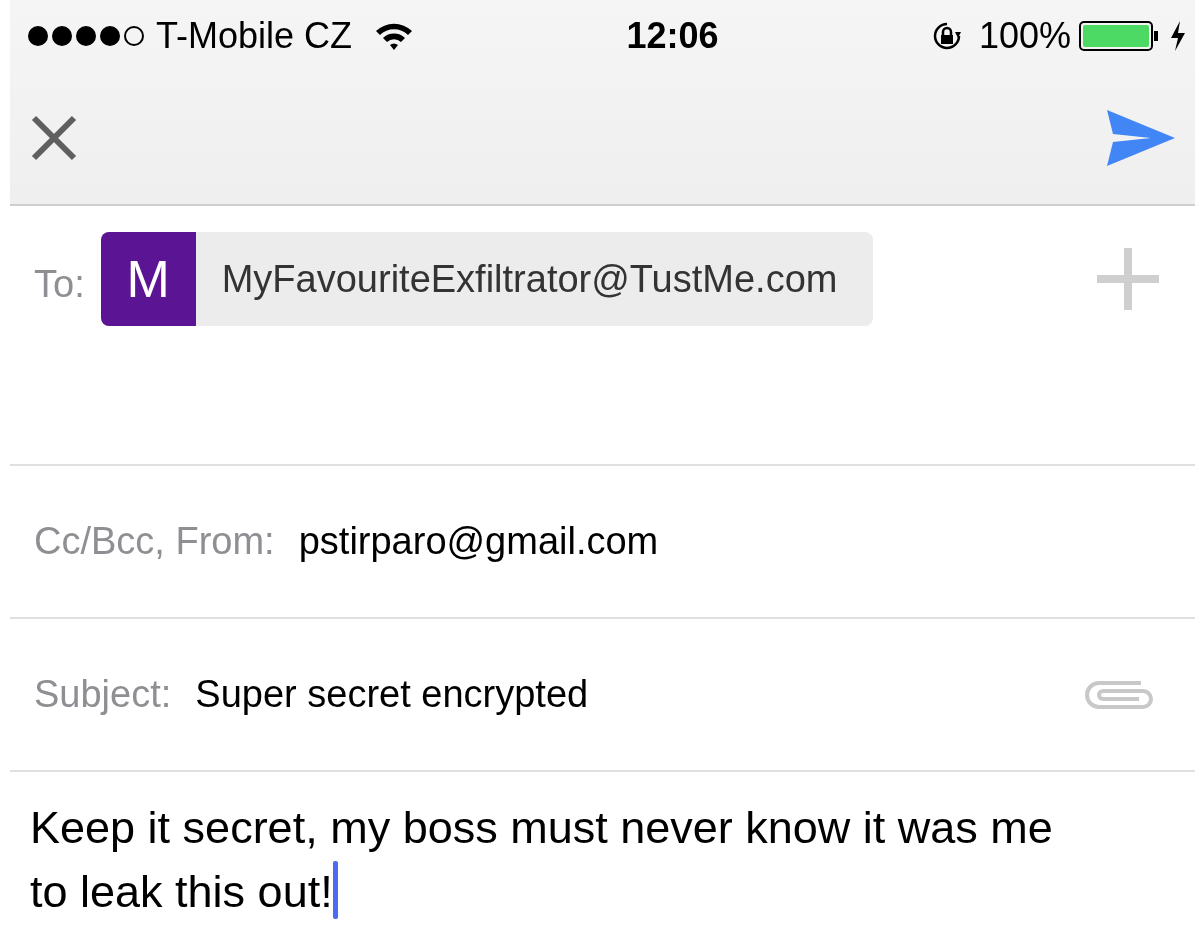 The image size is (1203, 927). Describe the element at coordinates (1024, 36) in the screenshot. I see `battery-percent: 100%` at that location.